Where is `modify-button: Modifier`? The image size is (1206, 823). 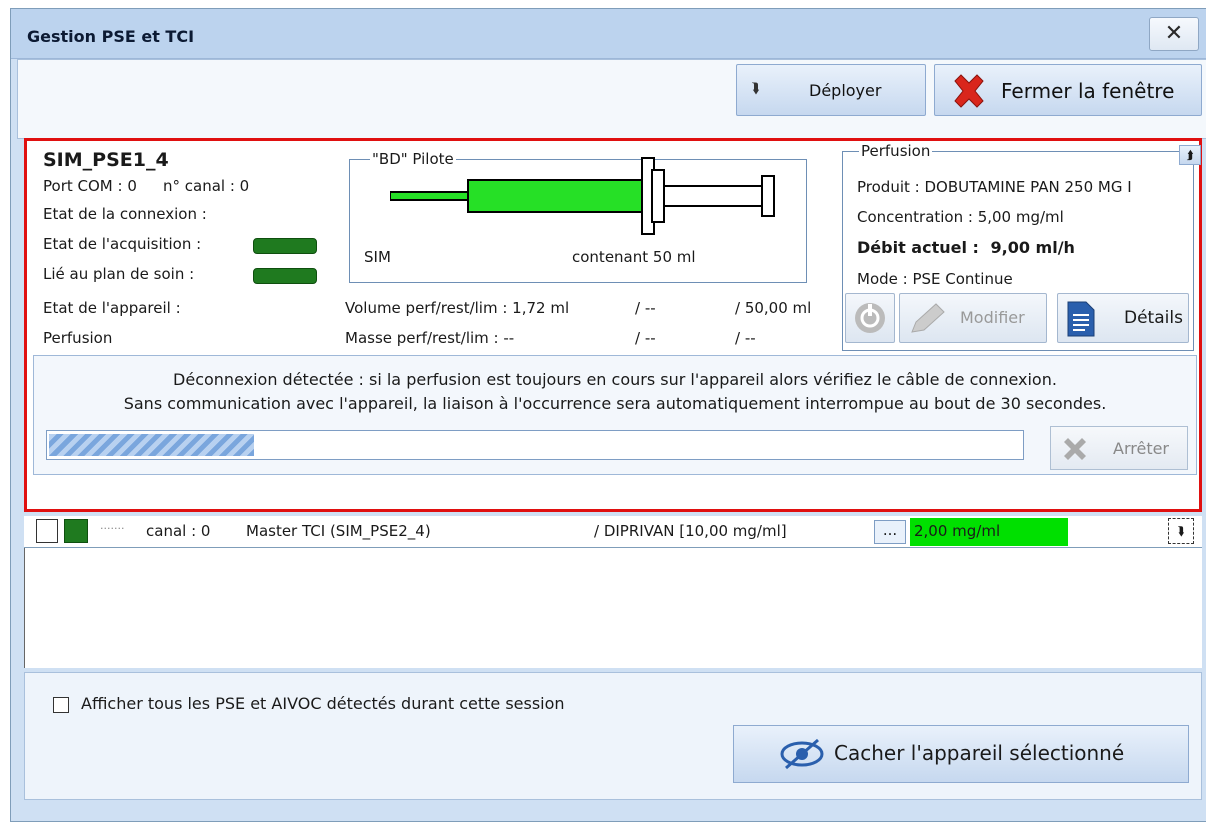
modify-button: Modifier is located at coordinates (973, 318).